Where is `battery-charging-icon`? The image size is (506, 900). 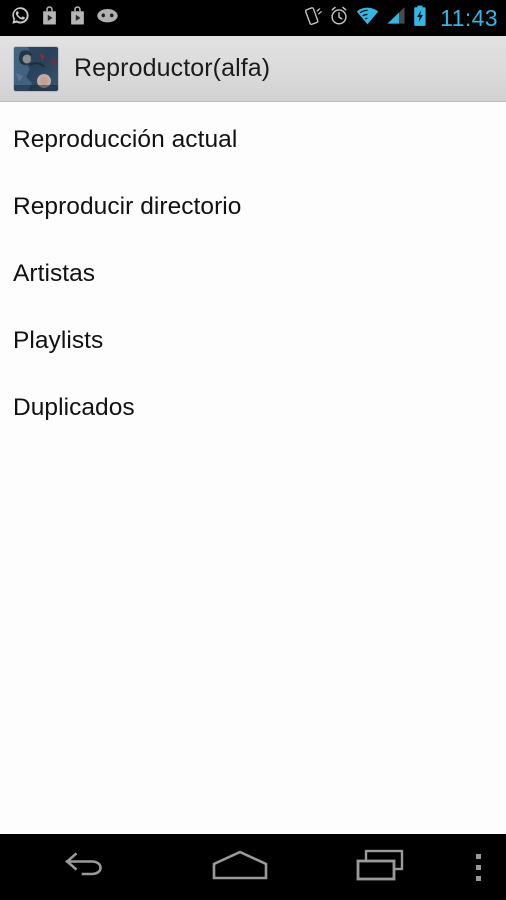
battery-charging-icon is located at coordinates (420, 18).